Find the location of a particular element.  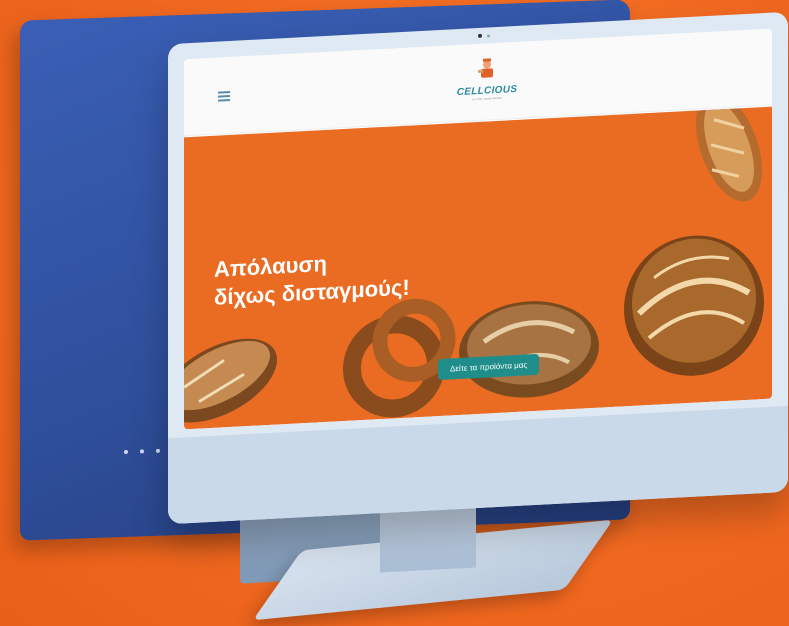

hero-title: Απόλαυση δίχως δισταγμούς! is located at coordinates (312, 279).